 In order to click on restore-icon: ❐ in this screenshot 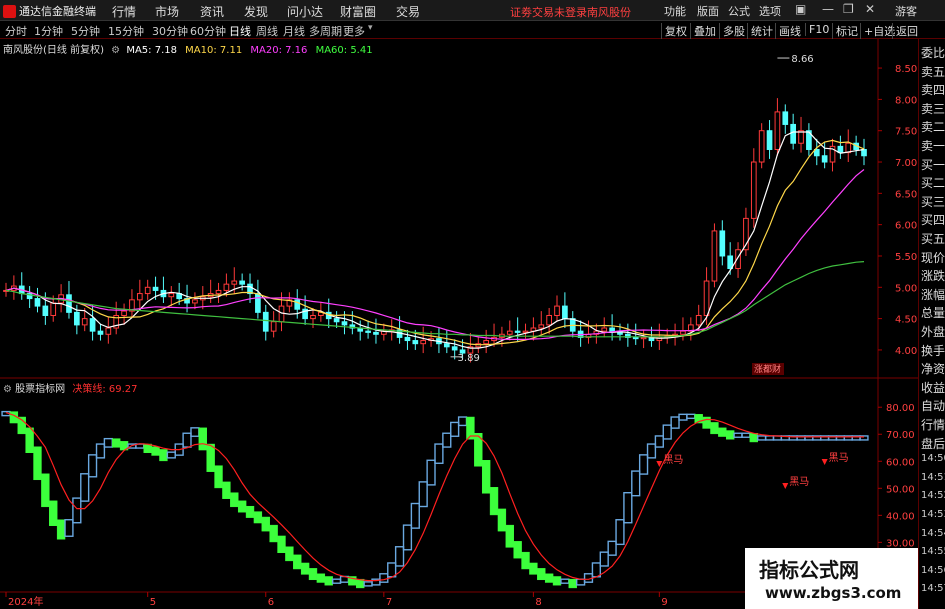, I will do `click(848, 9)`.